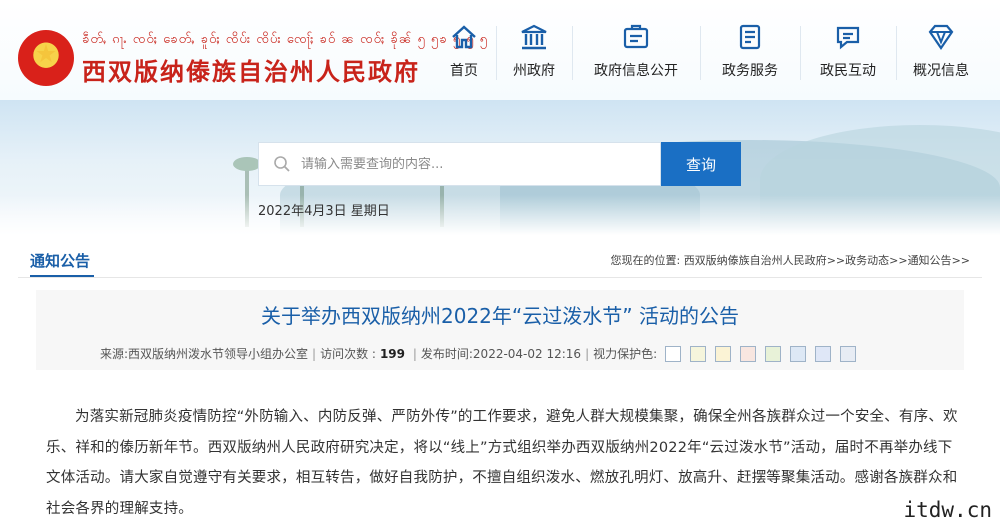 This screenshot has height=525, width=1000. Describe the element at coordinates (636, 53) in the screenshot. I see `nav-item-info-disclosure: 政府信息公开` at that location.